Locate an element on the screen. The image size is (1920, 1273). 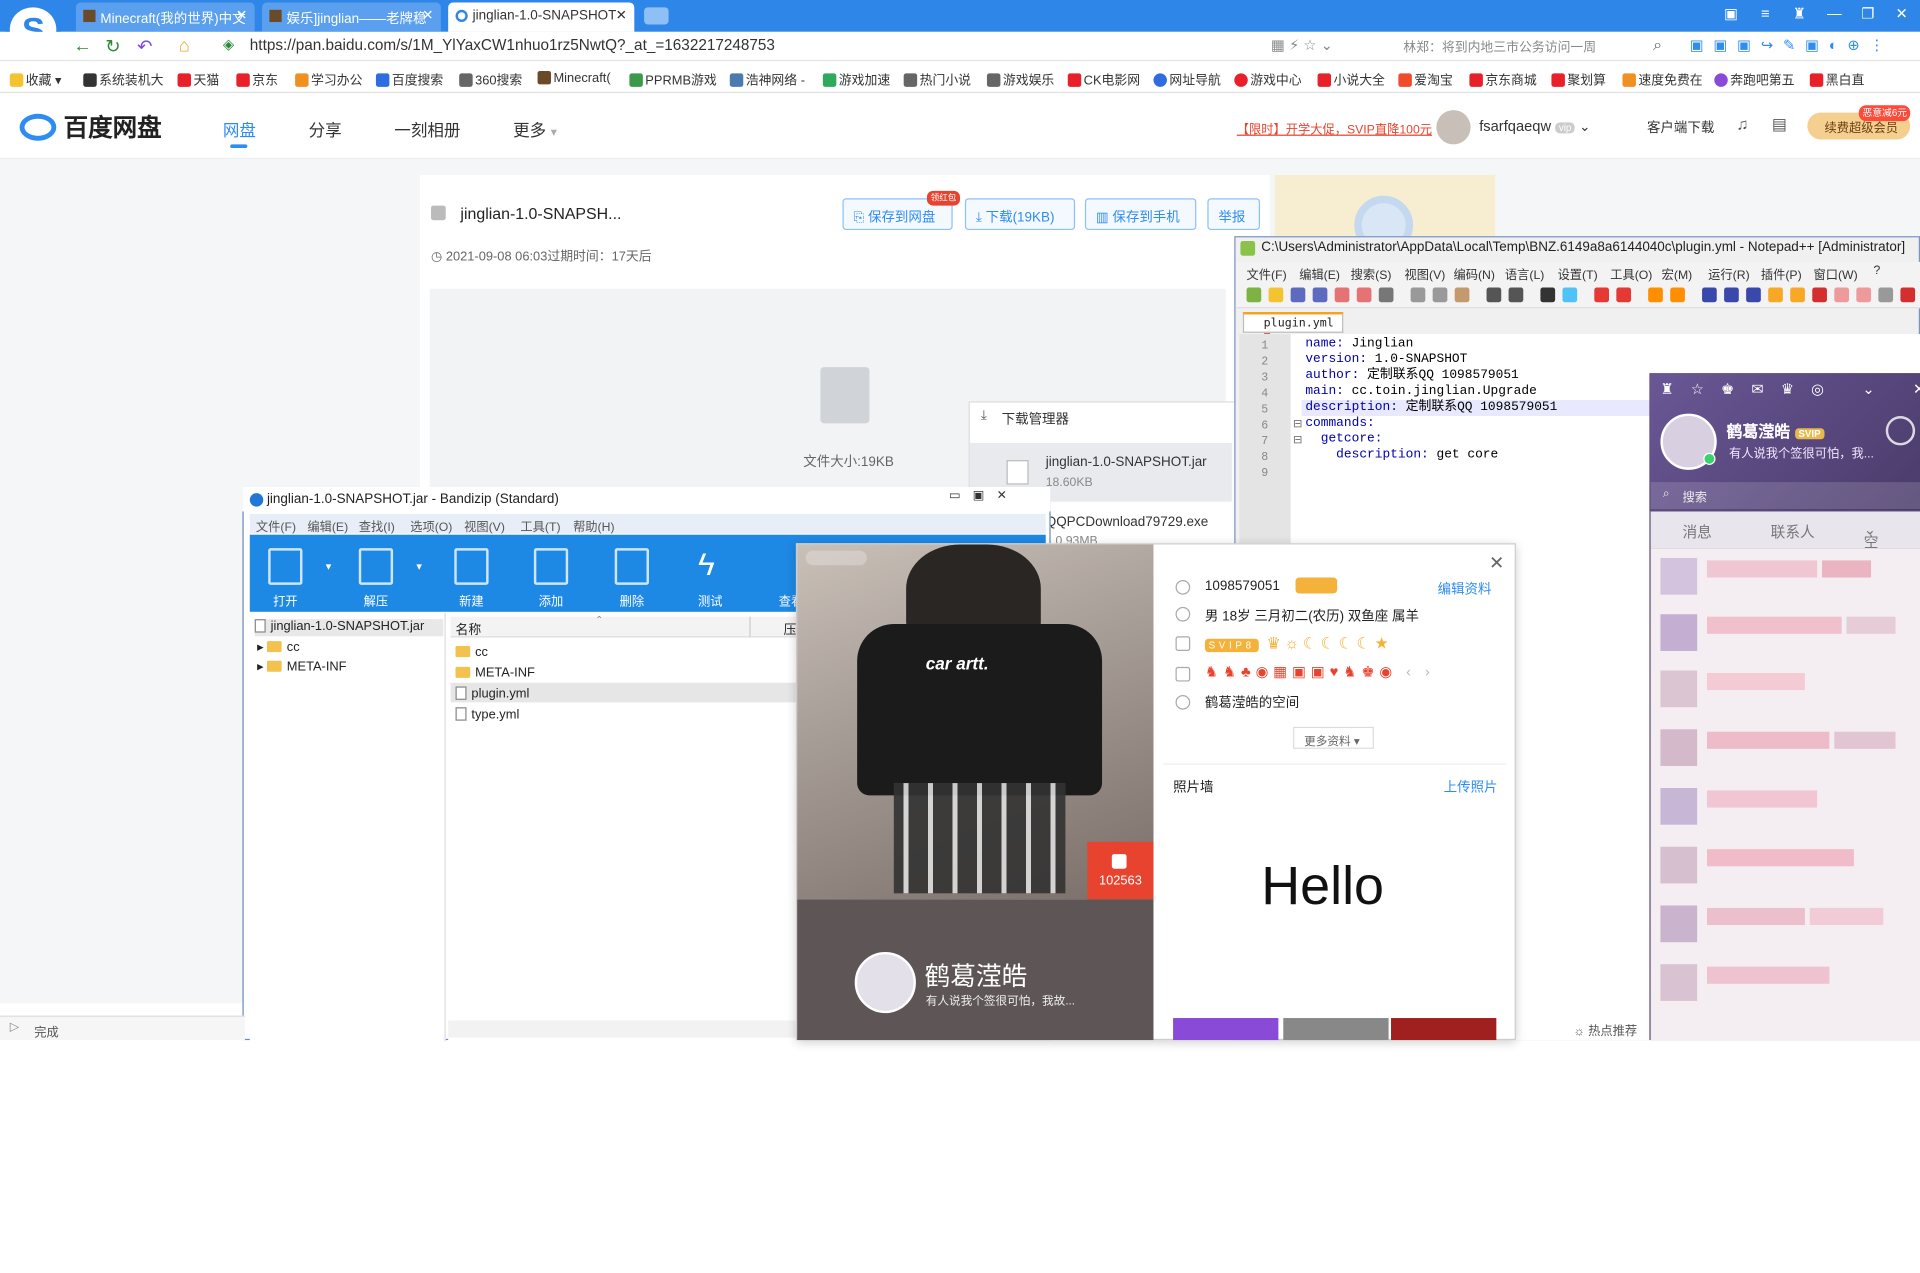
menu-window: 窗口(W) is located at coordinates (1835, 273).